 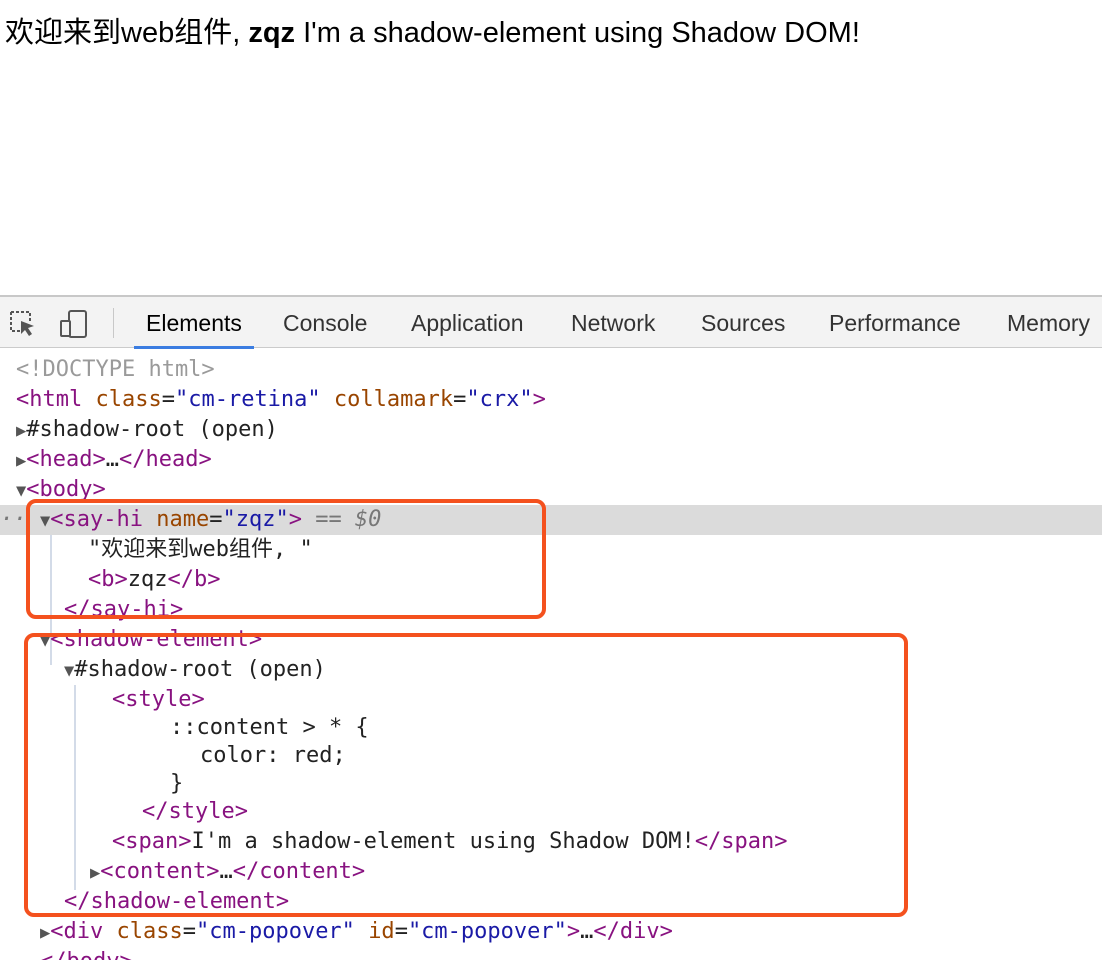 What do you see at coordinates (467, 323) in the screenshot?
I see `tab-application: Application` at bounding box center [467, 323].